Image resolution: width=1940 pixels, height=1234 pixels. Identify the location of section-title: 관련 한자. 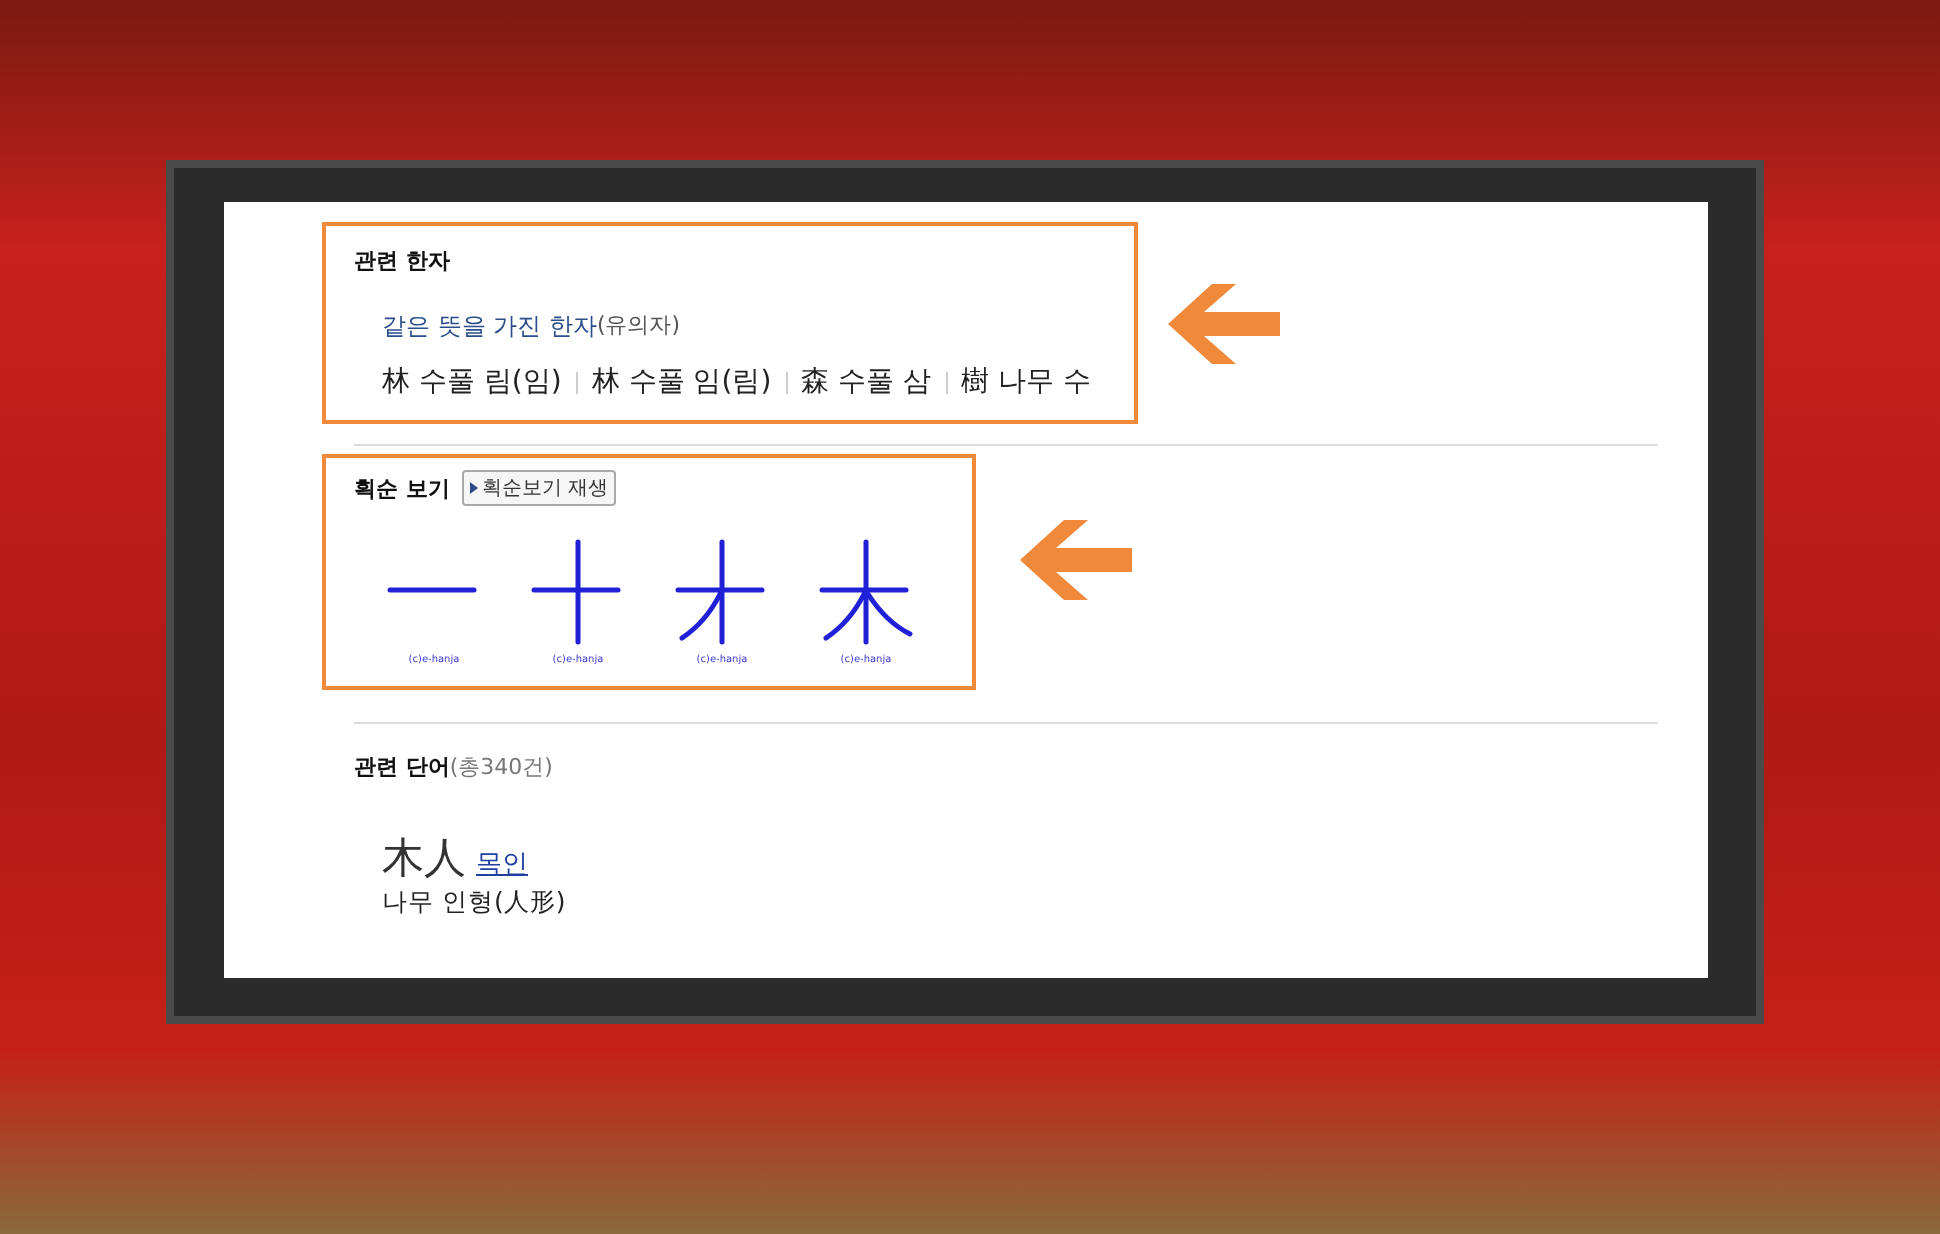
(402, 261).